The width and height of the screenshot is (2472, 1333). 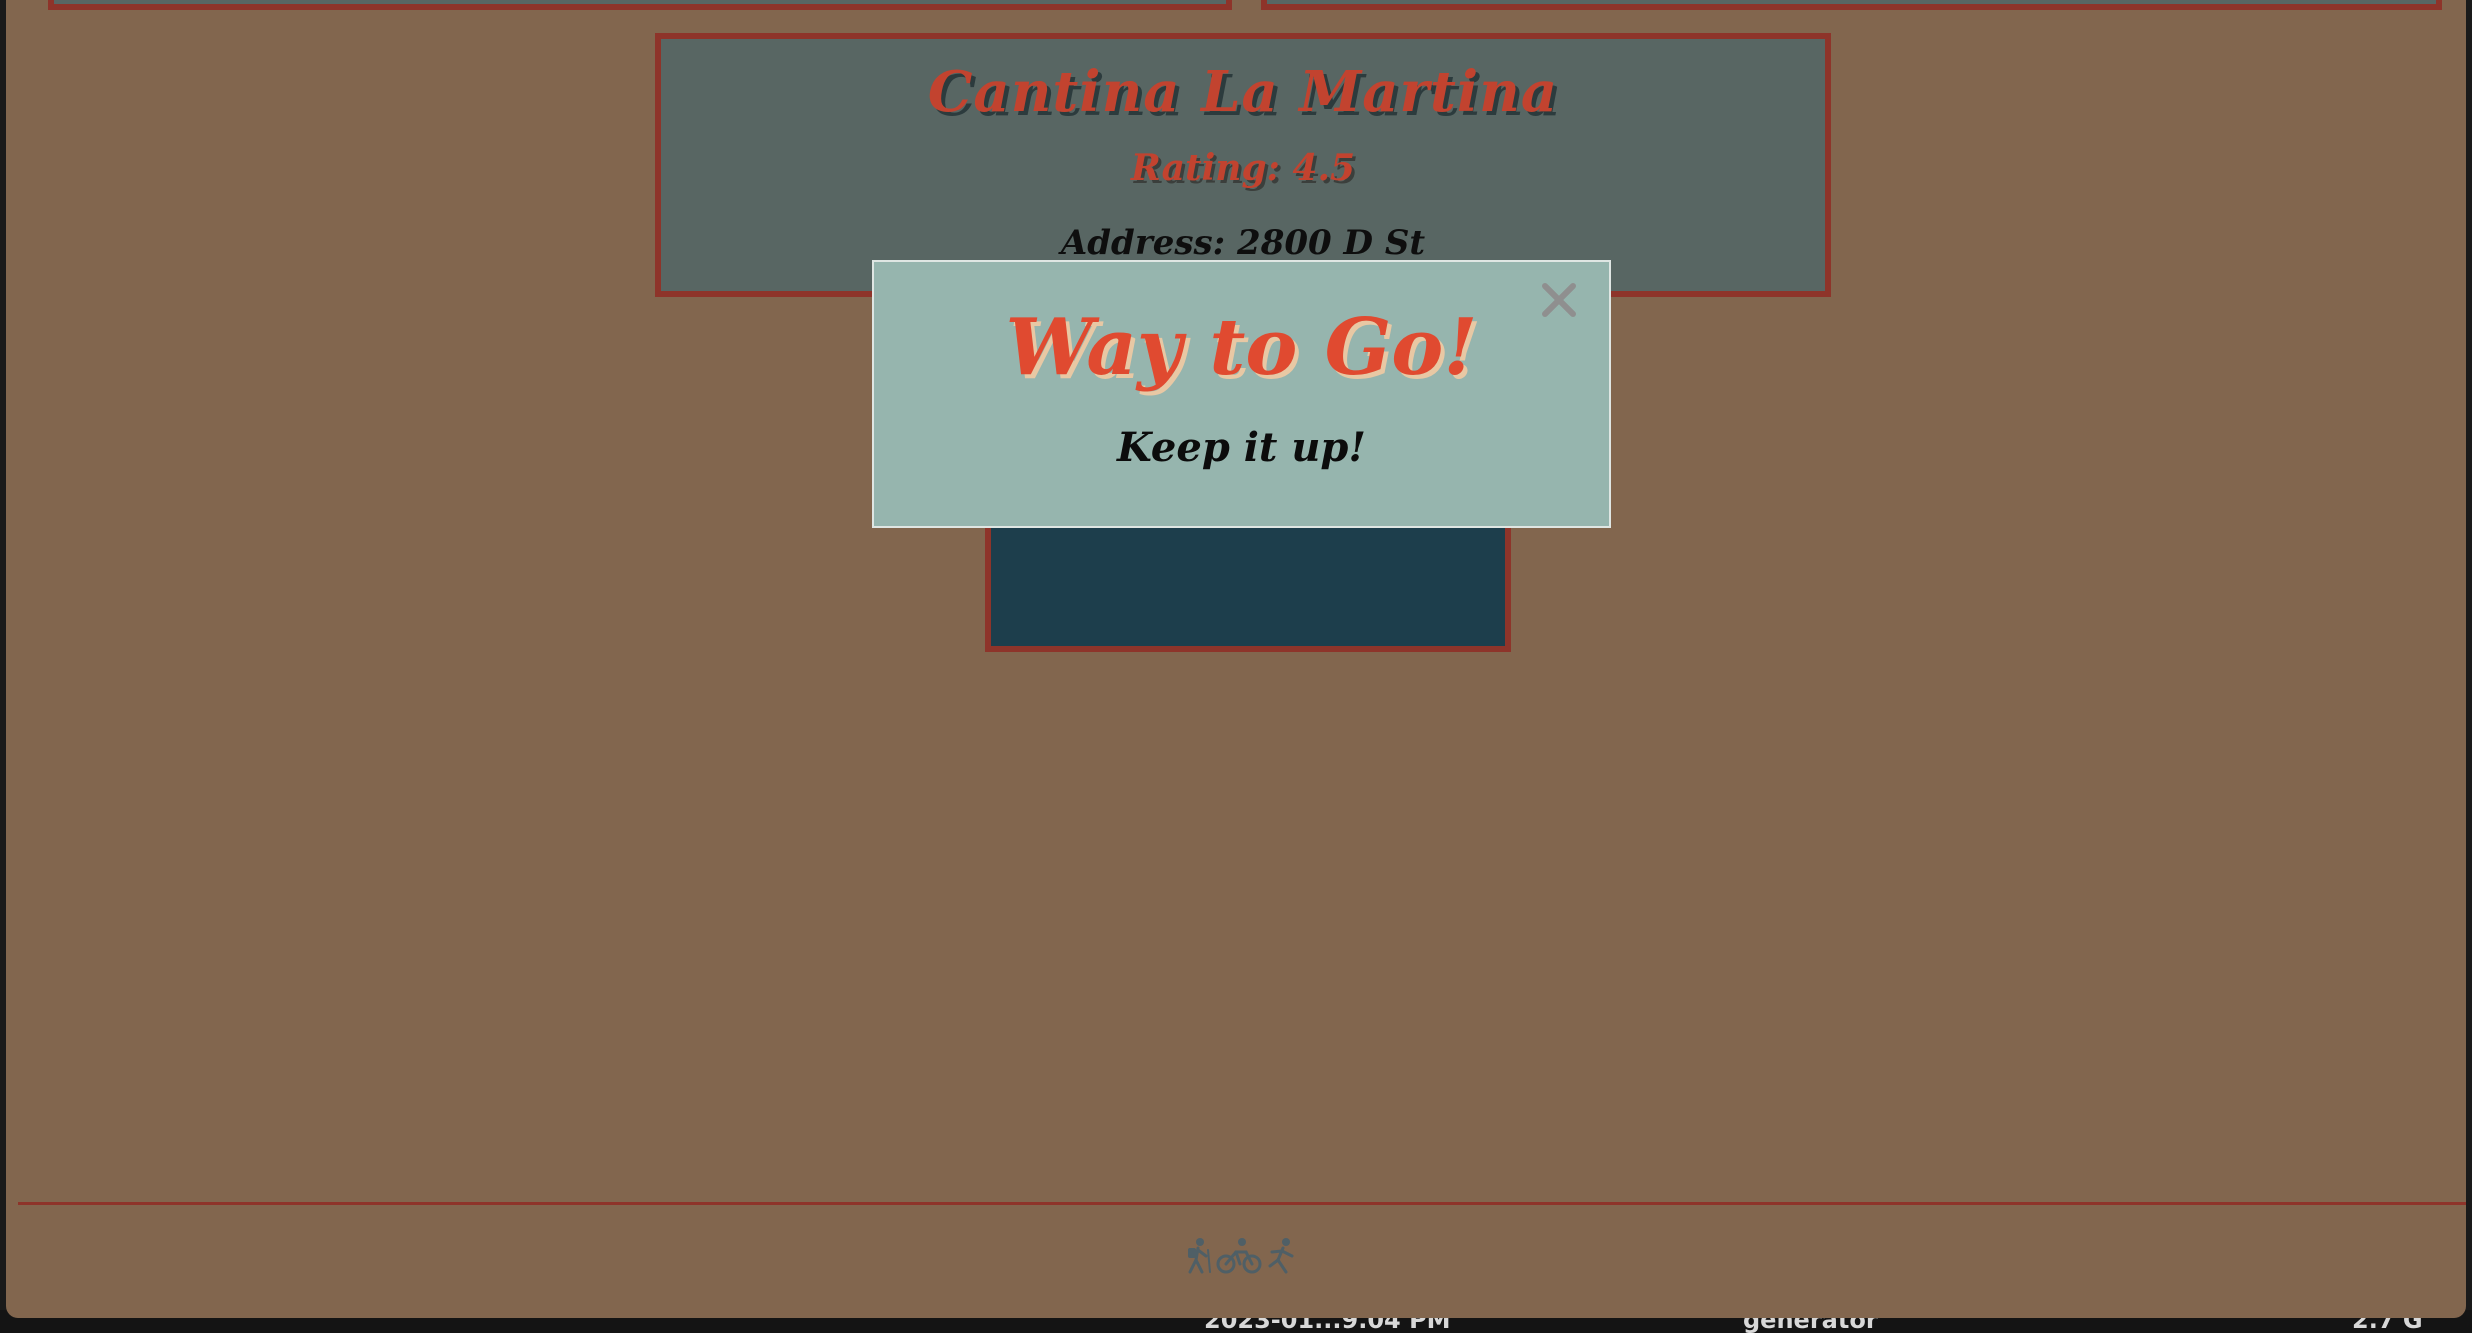 I want to click on congrats-modal: Way to Go! Keep it up!, so click(x=1241, y=394).